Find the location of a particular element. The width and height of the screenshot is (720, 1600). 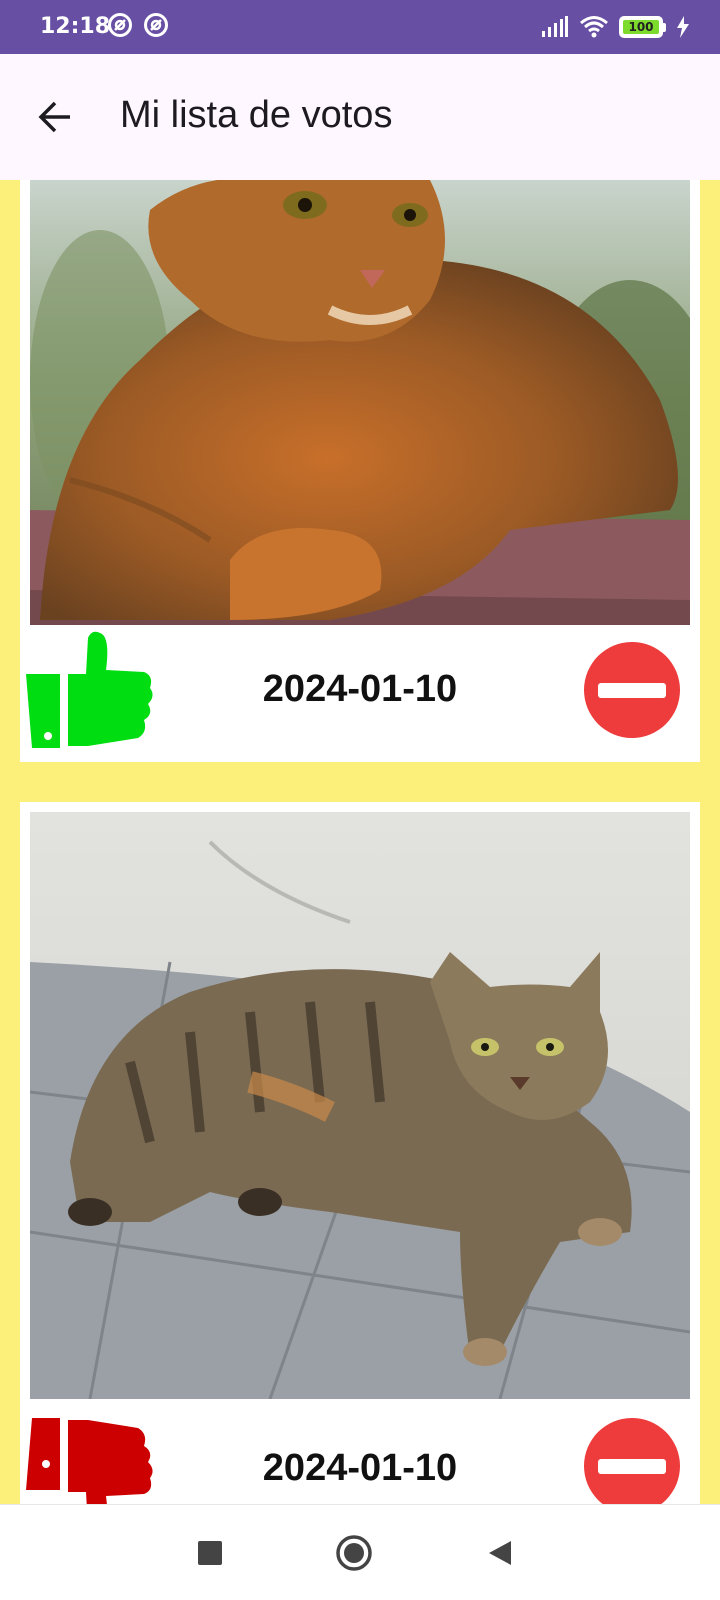

back-button is located at coordinates (55, 117).